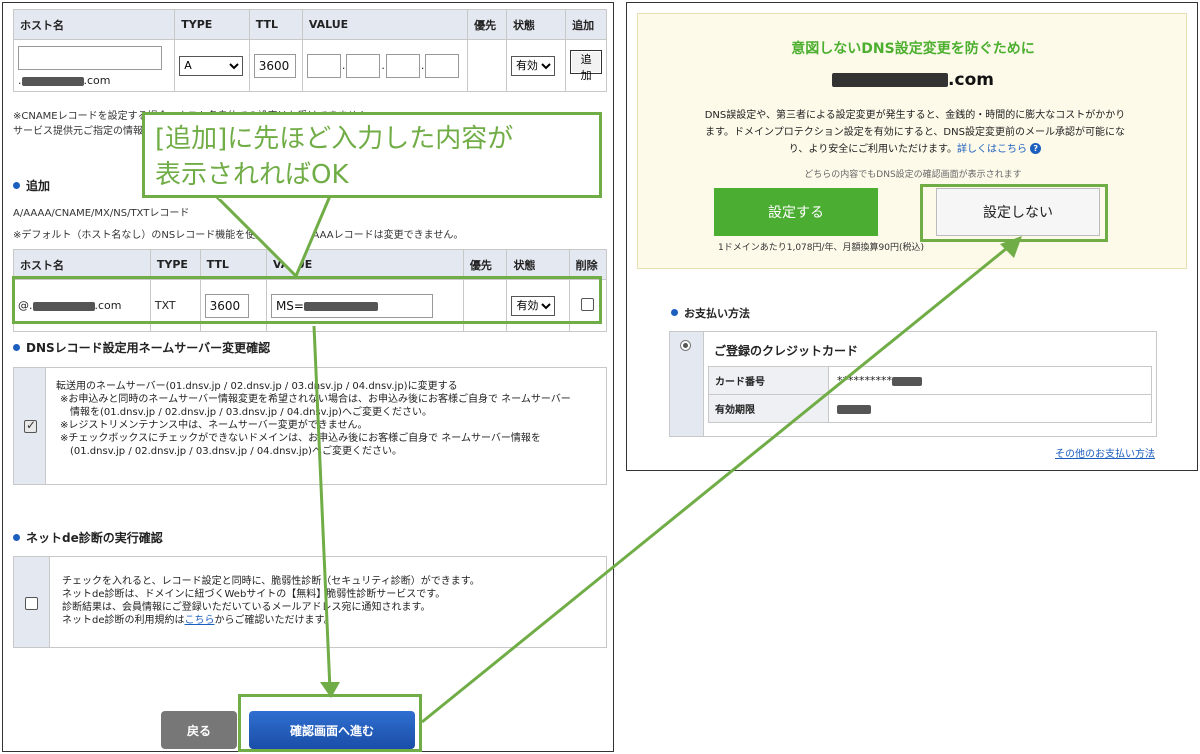  I want to click on added-records-header-row: ホスト名 TYPE TTL VALUE 優先 状態 削除, so click(310, 264).